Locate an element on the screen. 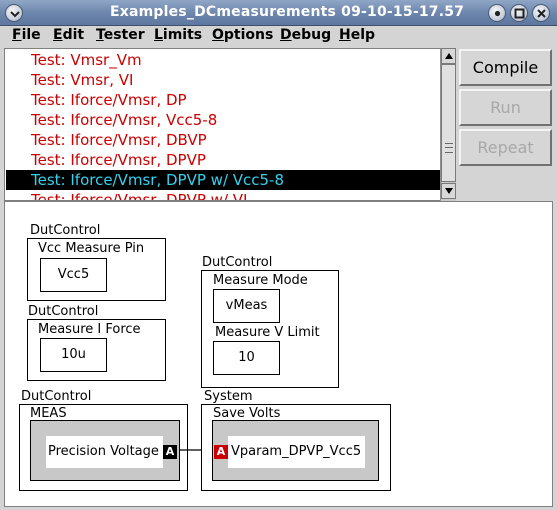 The height and width of the screenshot is (510, 557). menu-limits: Limits is located at coordinates (178, 35).